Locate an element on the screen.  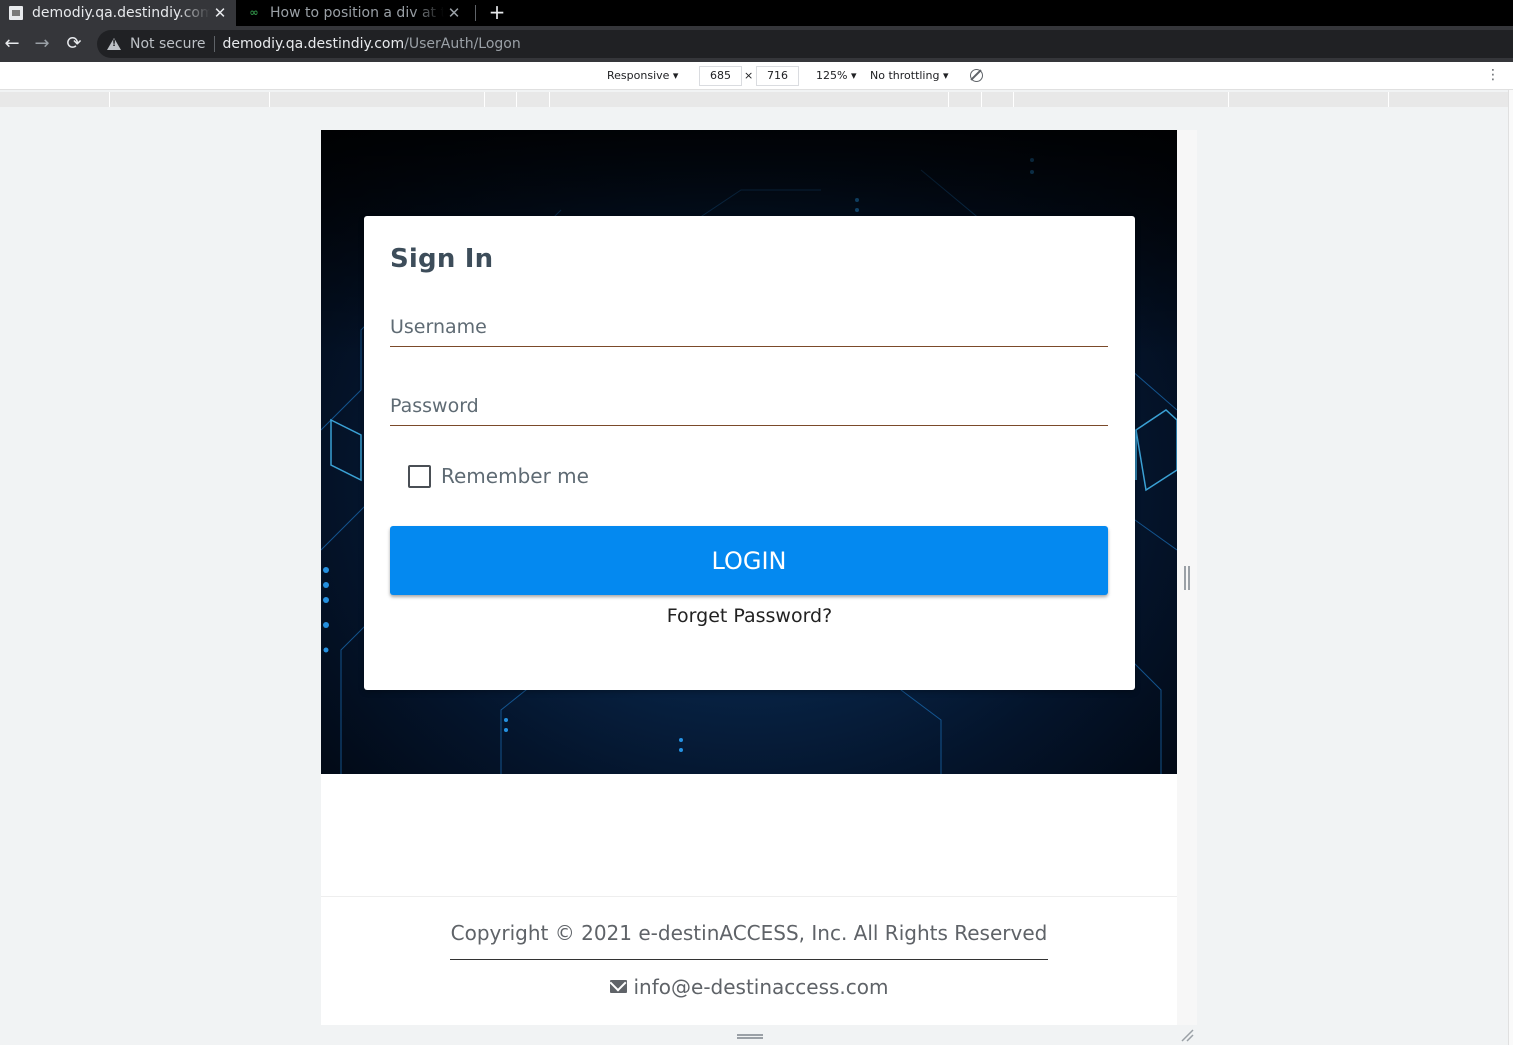
media-query-bar is located at coordinates (754, 99).